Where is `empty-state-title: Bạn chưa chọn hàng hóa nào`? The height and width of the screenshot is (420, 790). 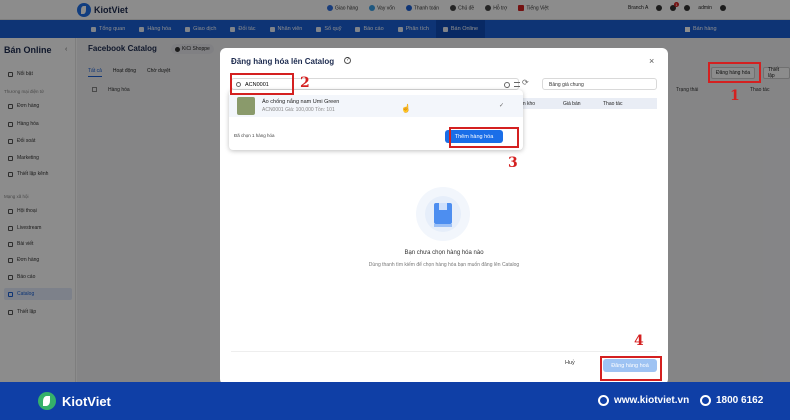
empty-state-title: Bạn chưa chọn hàng hóa nào is located at coordinates (444, 253).